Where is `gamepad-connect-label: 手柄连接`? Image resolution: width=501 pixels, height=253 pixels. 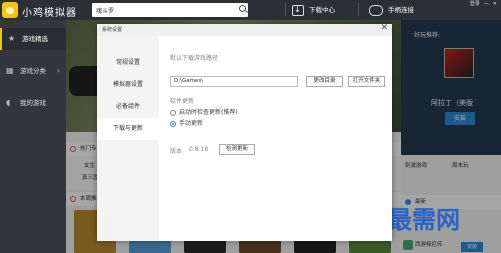 gamepad-connect-label: 手柄连接 is located at coordinates (401, 10).